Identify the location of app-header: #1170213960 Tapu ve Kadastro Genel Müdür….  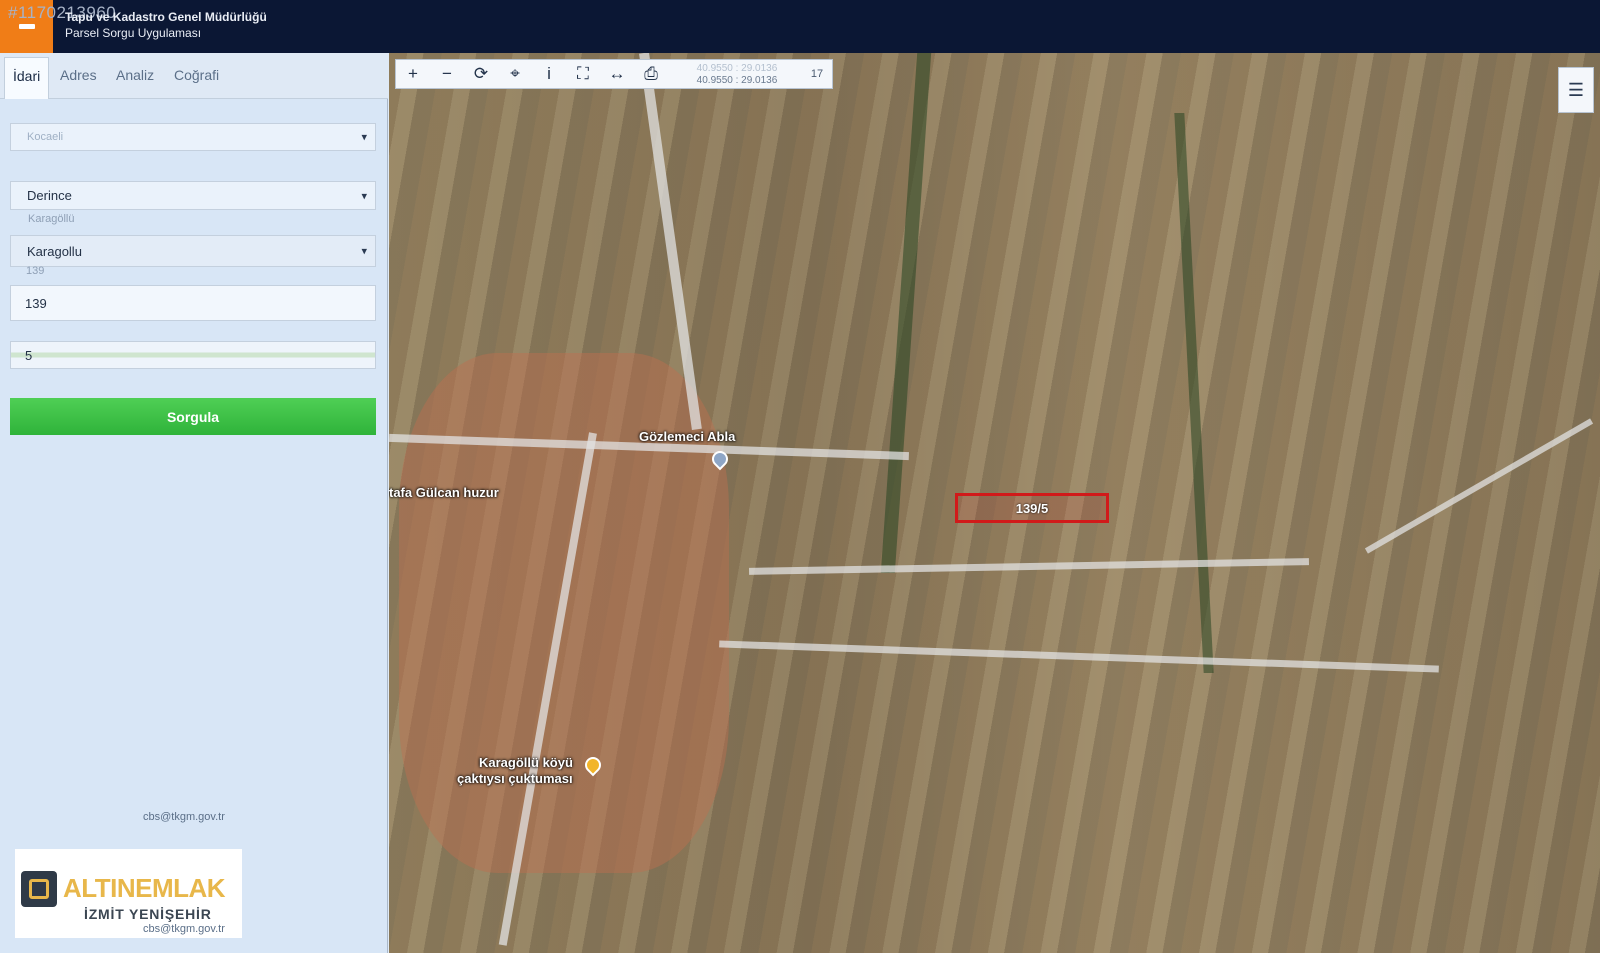
(800, 26).